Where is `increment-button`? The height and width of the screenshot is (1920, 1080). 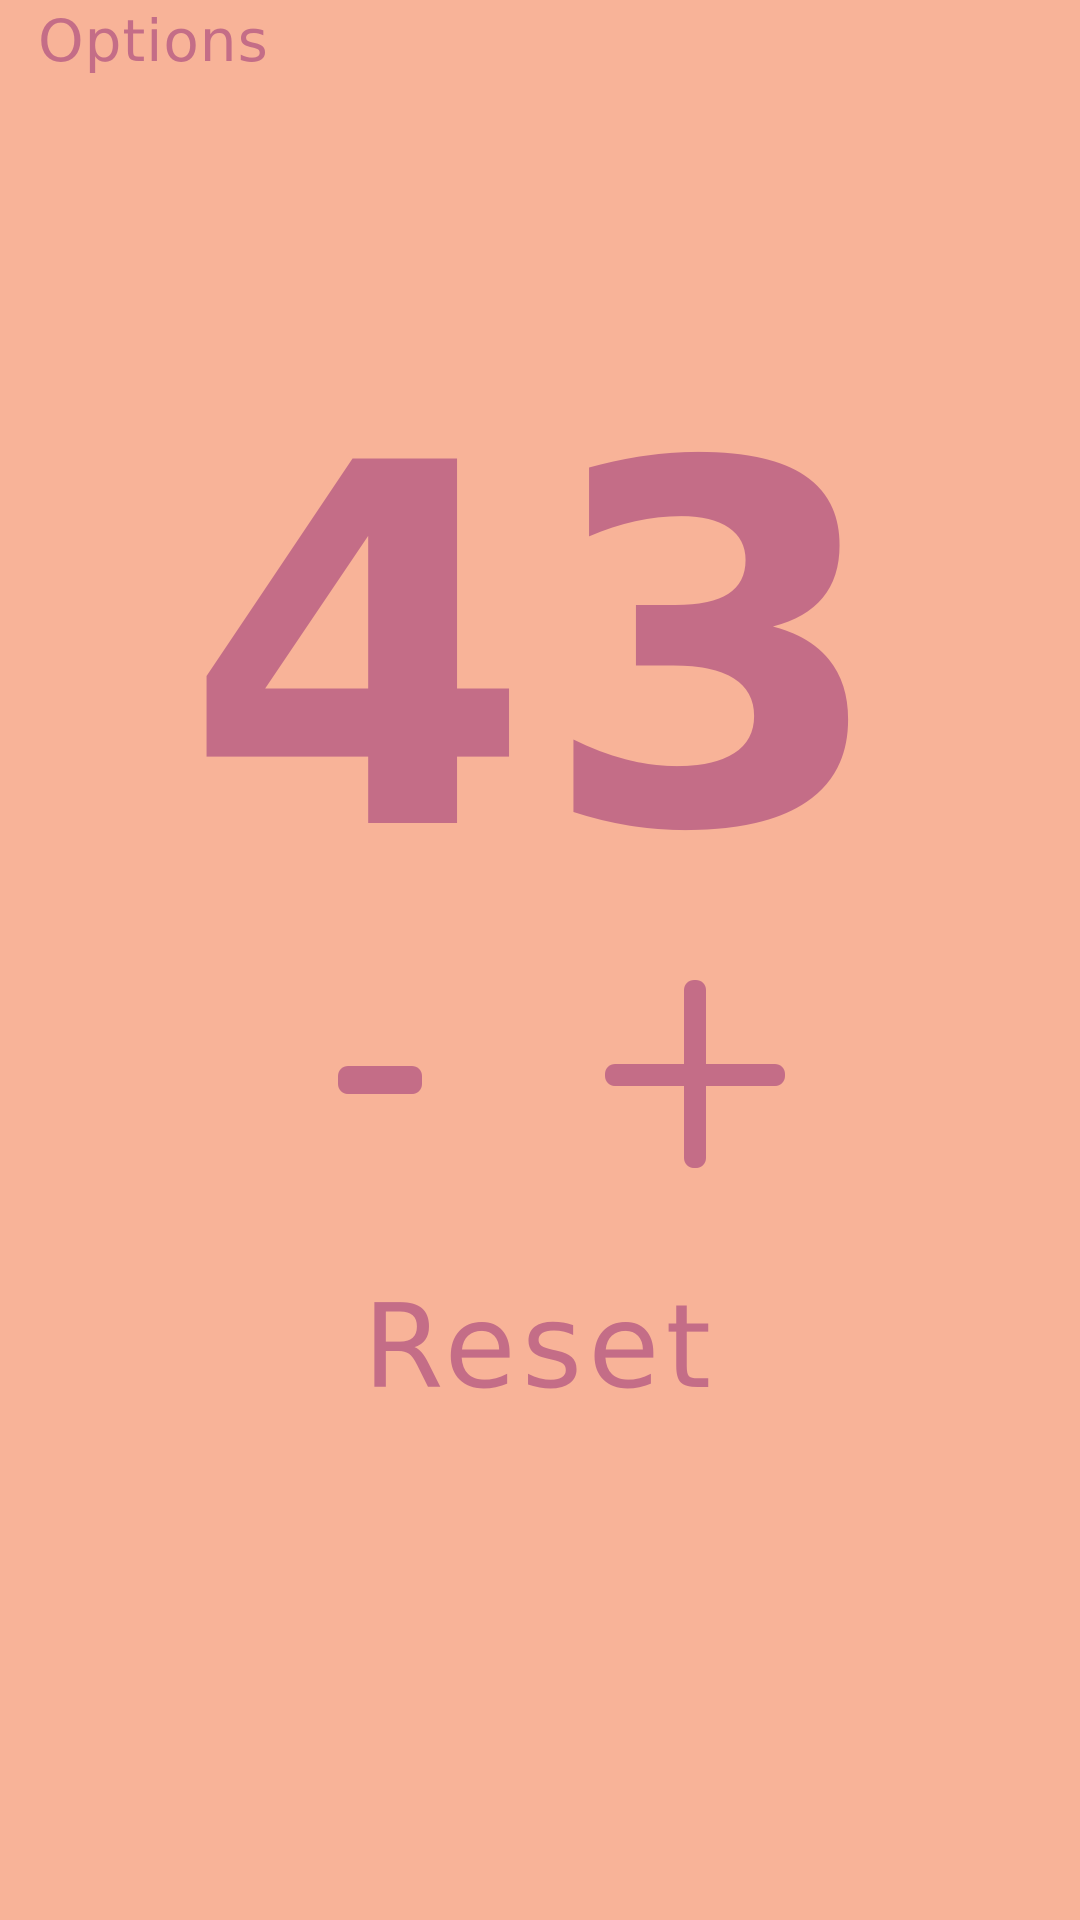
increment-button is located at coordinates (695, 1075).